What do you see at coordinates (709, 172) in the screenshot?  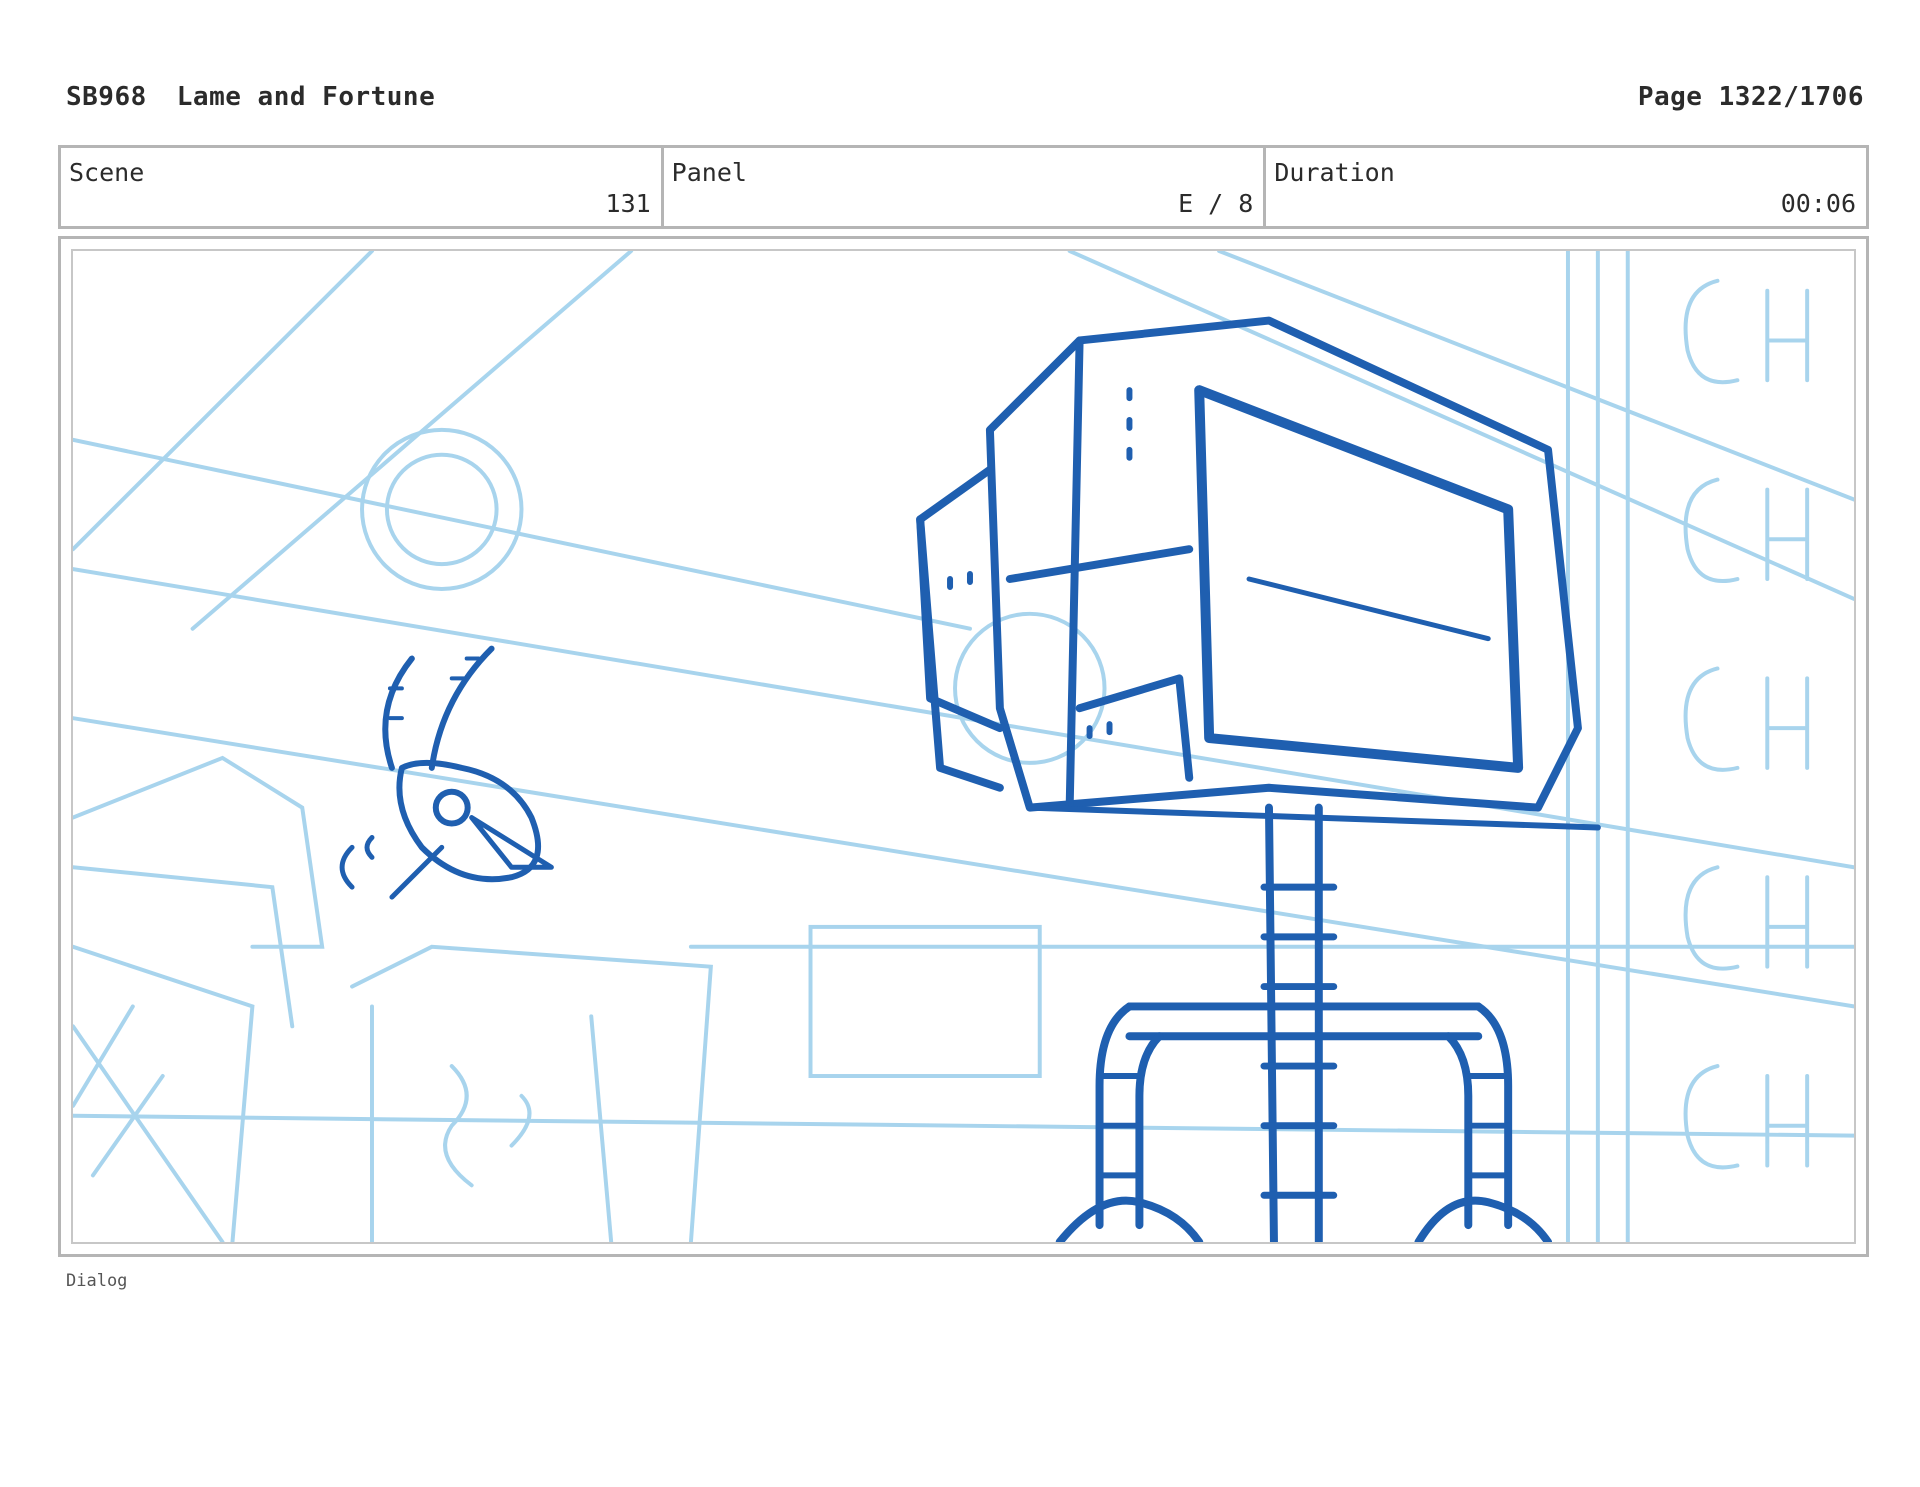 I see `panel-label: Panel` at bounding box center [709, 172].